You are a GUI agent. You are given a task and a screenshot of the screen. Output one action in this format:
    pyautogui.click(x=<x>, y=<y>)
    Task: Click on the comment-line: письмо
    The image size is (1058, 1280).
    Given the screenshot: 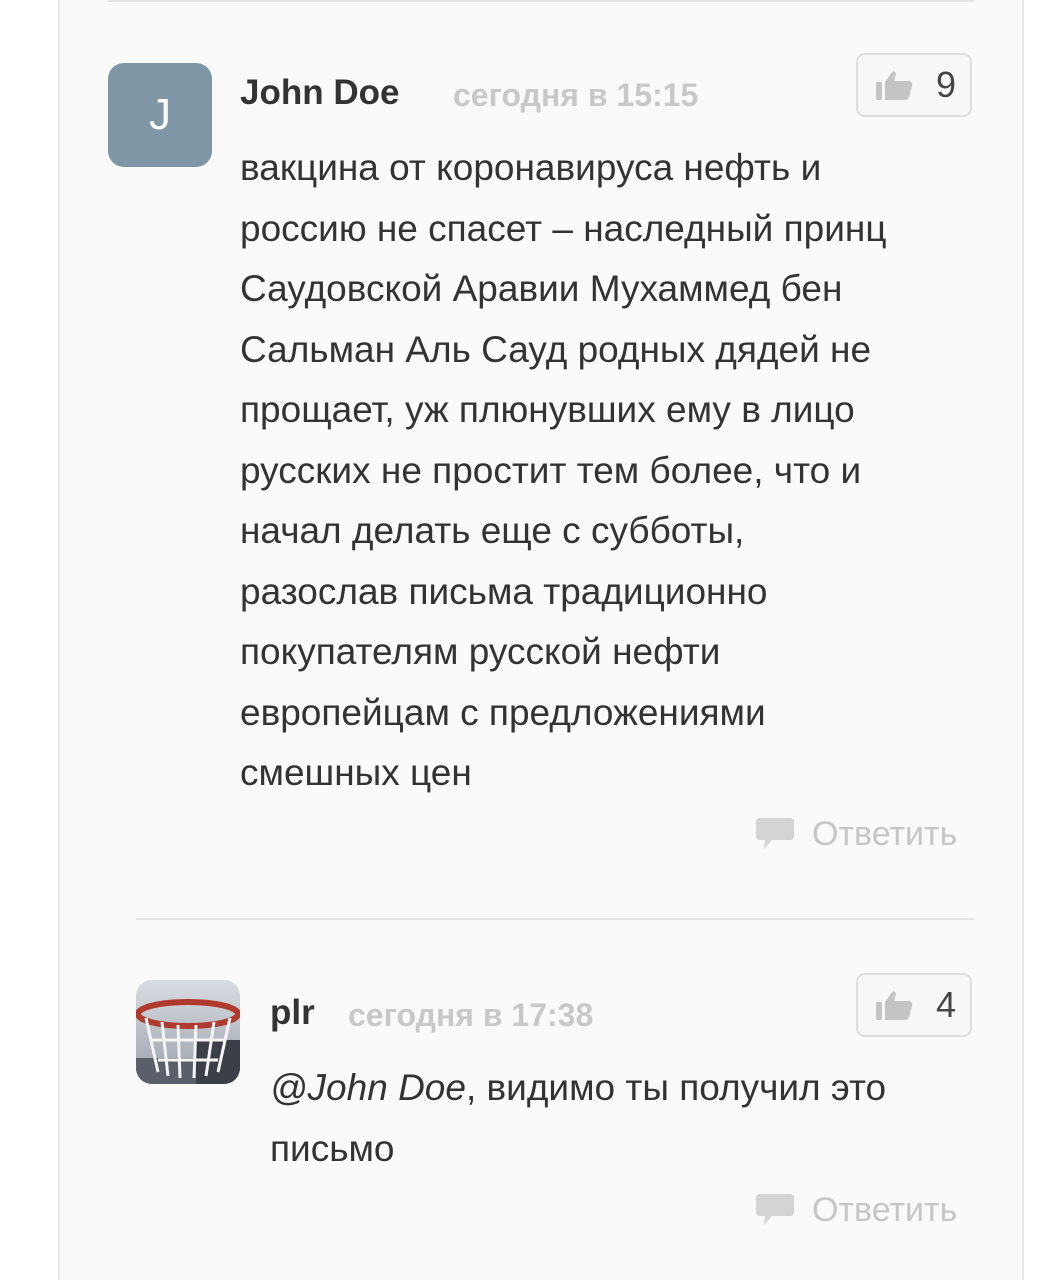 What is the action you would take?
    pyautogui.click(x=332, y=1148)
    